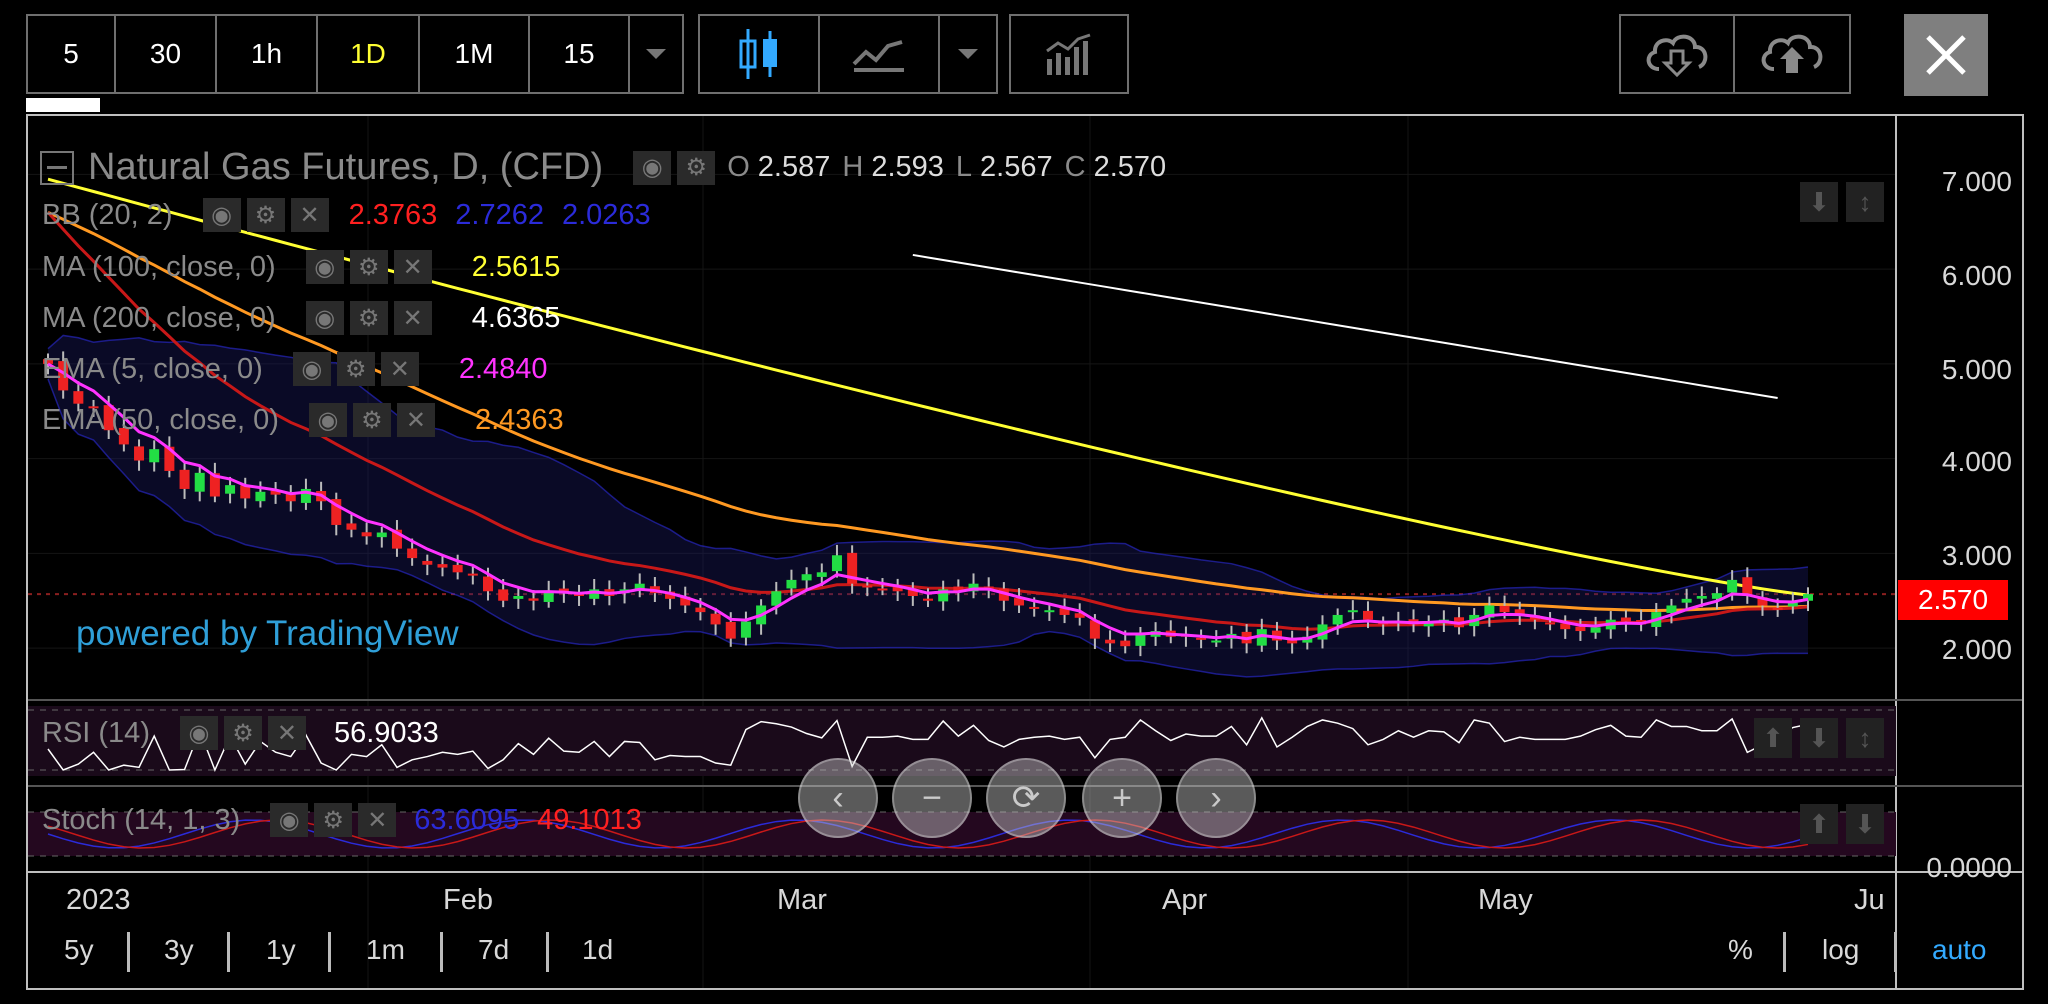 The width and height of the screenshot is (2048, 1004). What do you see at coordinates (301, 267) in the screenshot?
I see `legend-ma100: MA (100, close, 0) ◉ ⚙ ✕ 2.5615` at bounding box center [301, 267].